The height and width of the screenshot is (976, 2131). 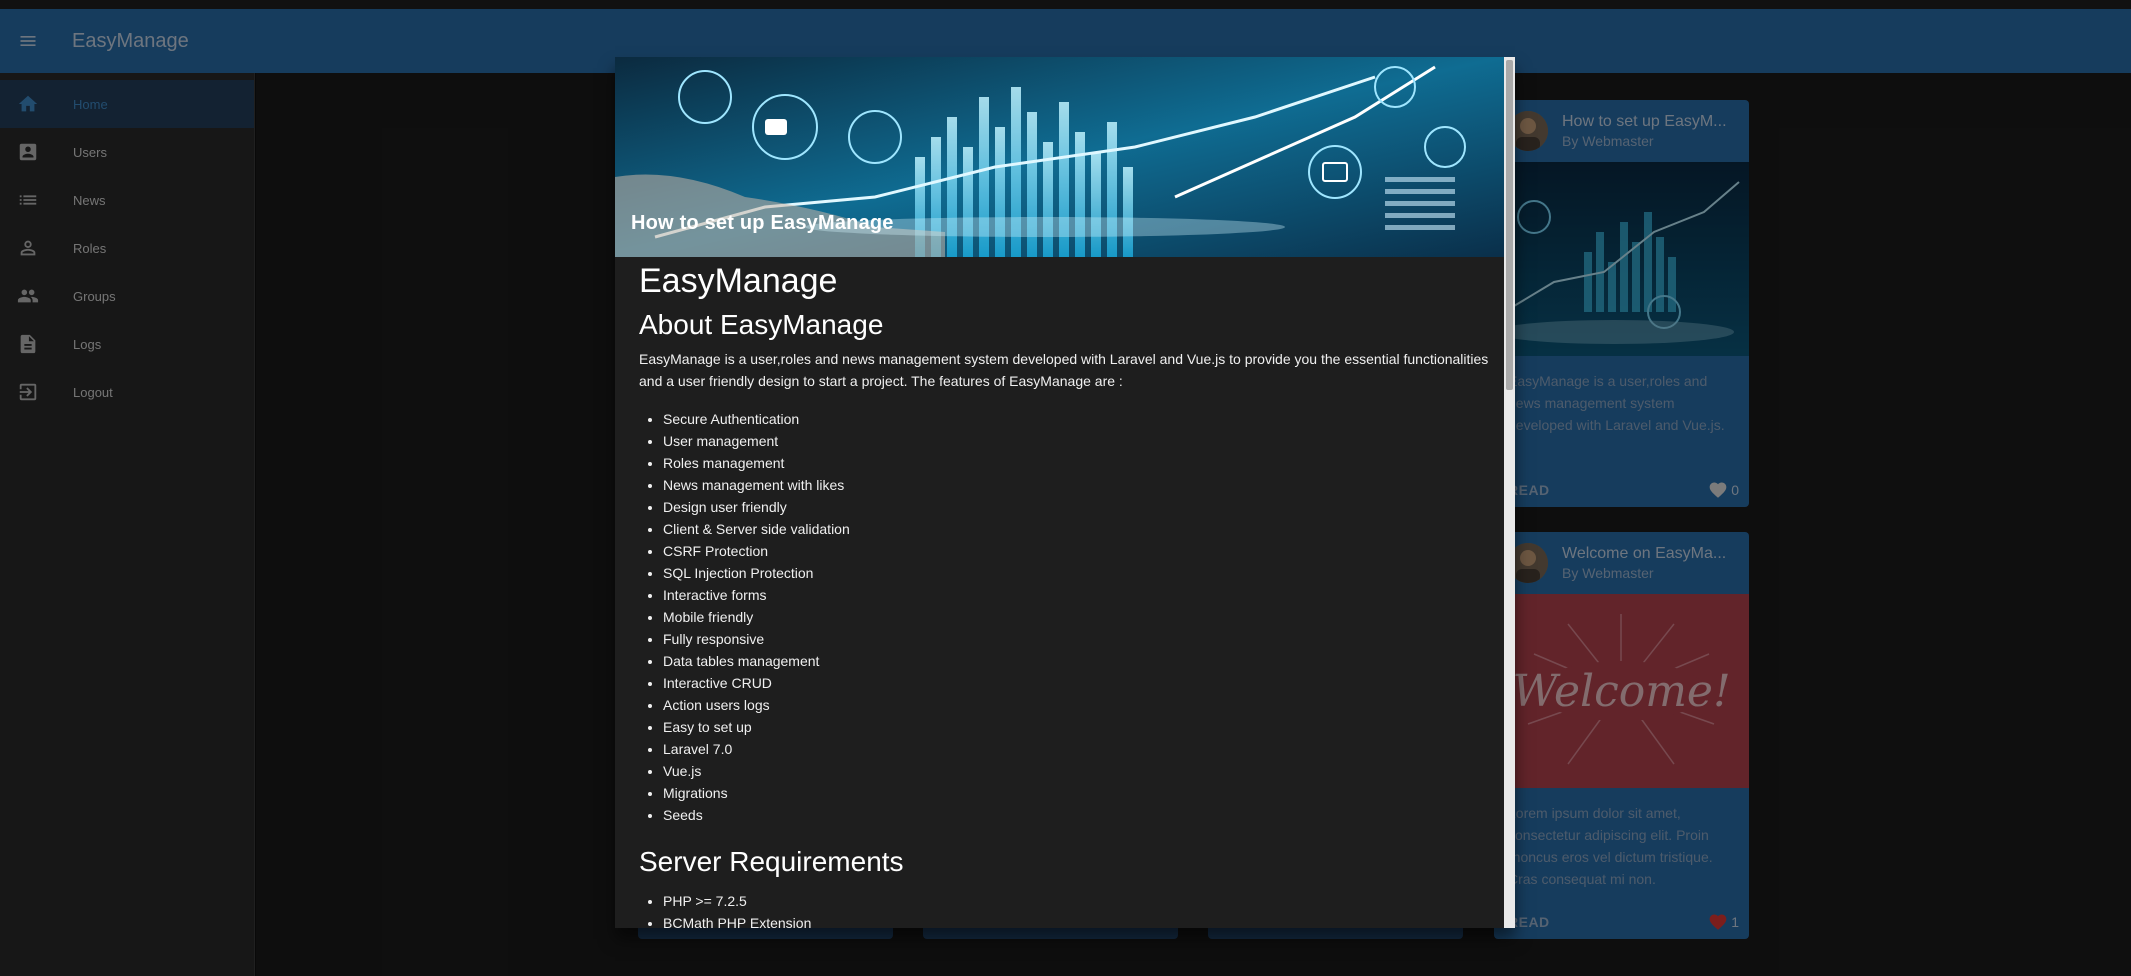 What do you see at coordinates (771, 861) in the screenshot?
I see `requirements-heading: Server Requirements` at bounding box center [771, 861].